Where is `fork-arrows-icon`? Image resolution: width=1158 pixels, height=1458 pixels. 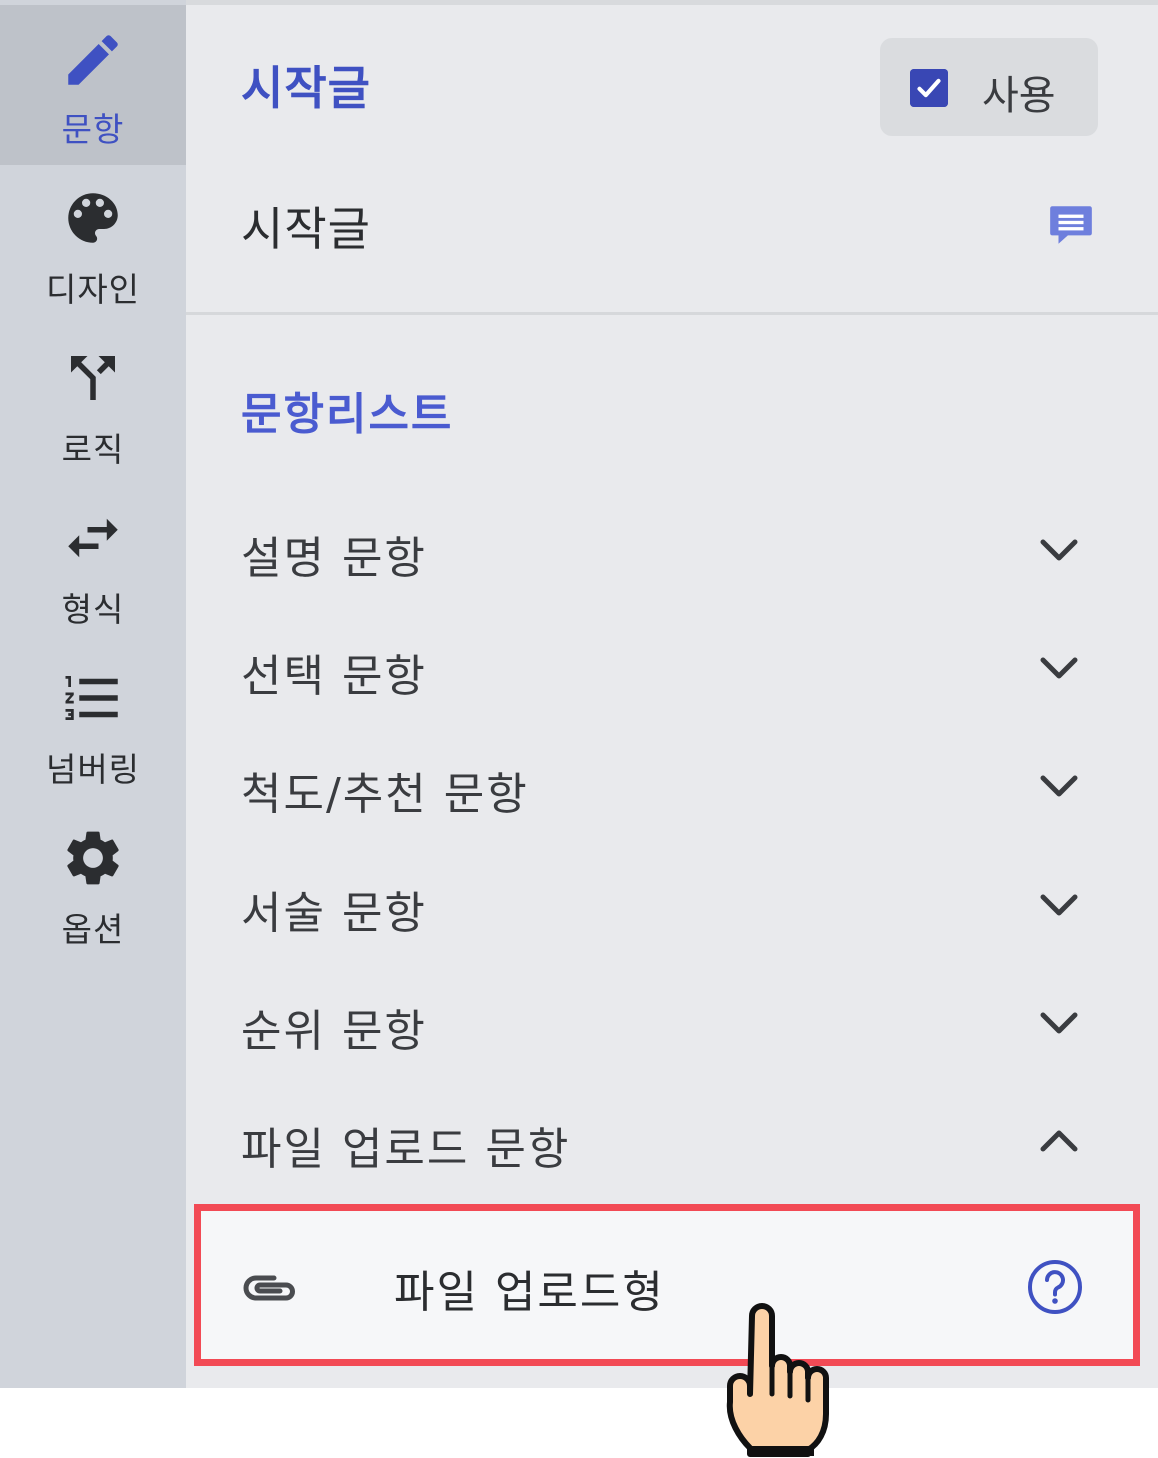
fork-arrows-icon is located at coordinates (93, 378).